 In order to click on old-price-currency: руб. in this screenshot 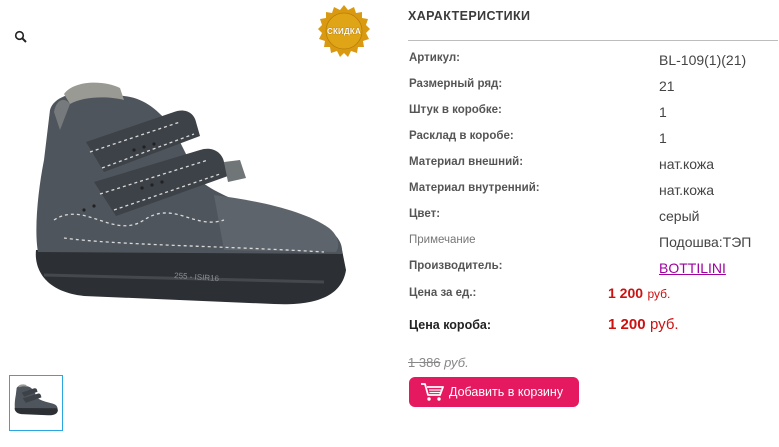, I will do `click(456, 362)`.